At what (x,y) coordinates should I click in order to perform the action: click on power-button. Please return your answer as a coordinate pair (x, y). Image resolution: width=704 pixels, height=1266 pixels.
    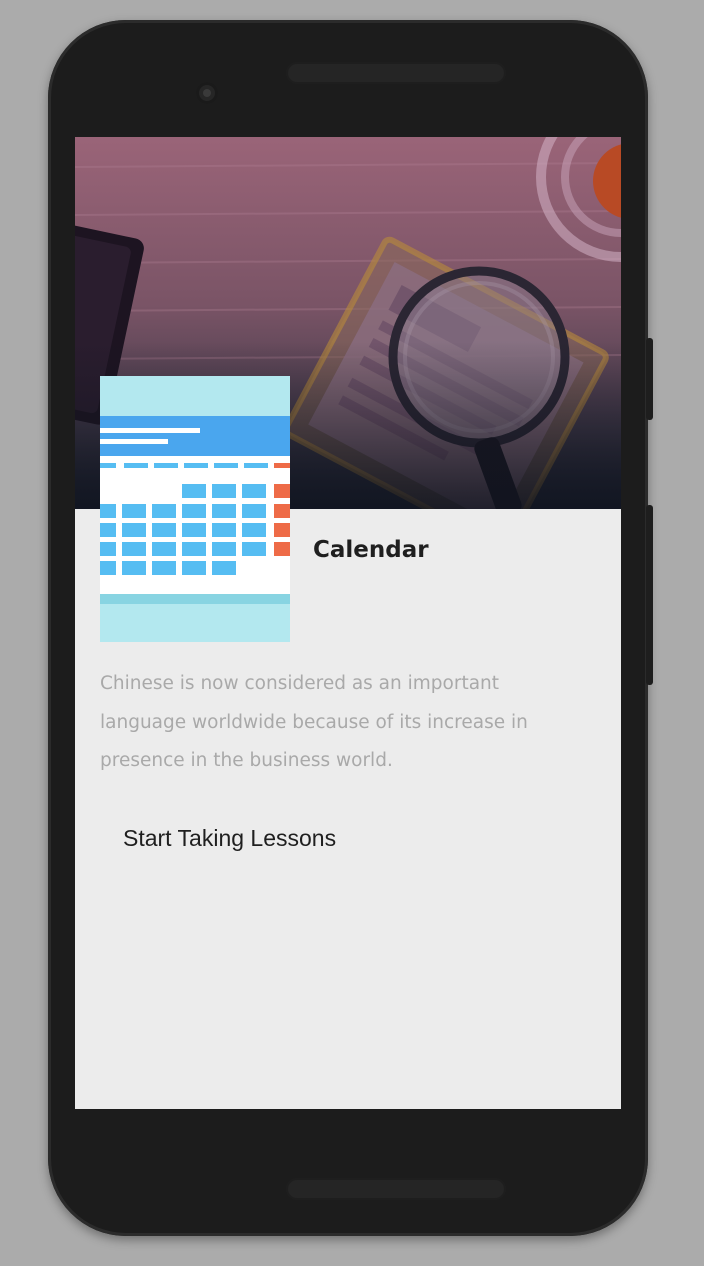
    Looking at the image, I should click on (649, 595).